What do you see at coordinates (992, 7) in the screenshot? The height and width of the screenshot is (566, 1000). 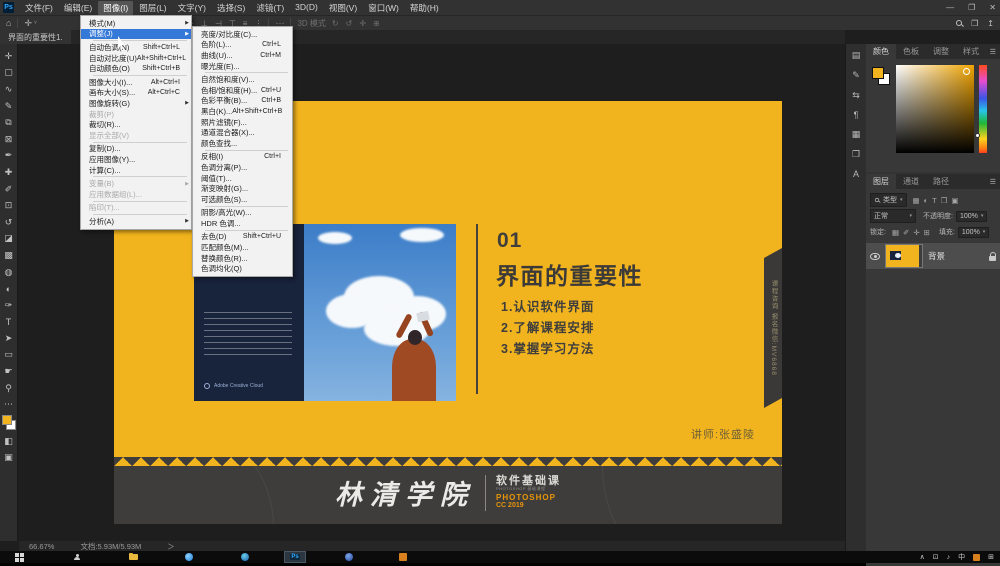 I see `close-button: ✕` at bounding box center [992, 7].